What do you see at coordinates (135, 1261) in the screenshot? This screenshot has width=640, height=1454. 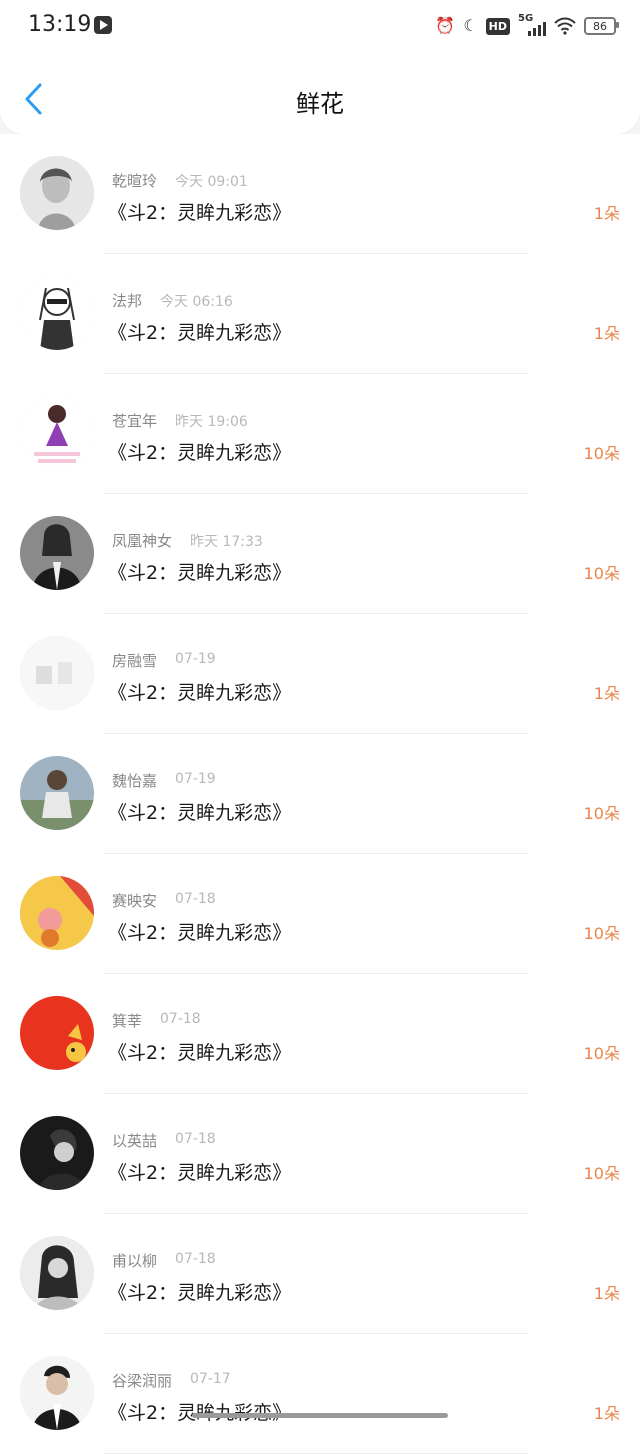 I see `user-name: 甫以柳` at bounding box center [135, 1261].